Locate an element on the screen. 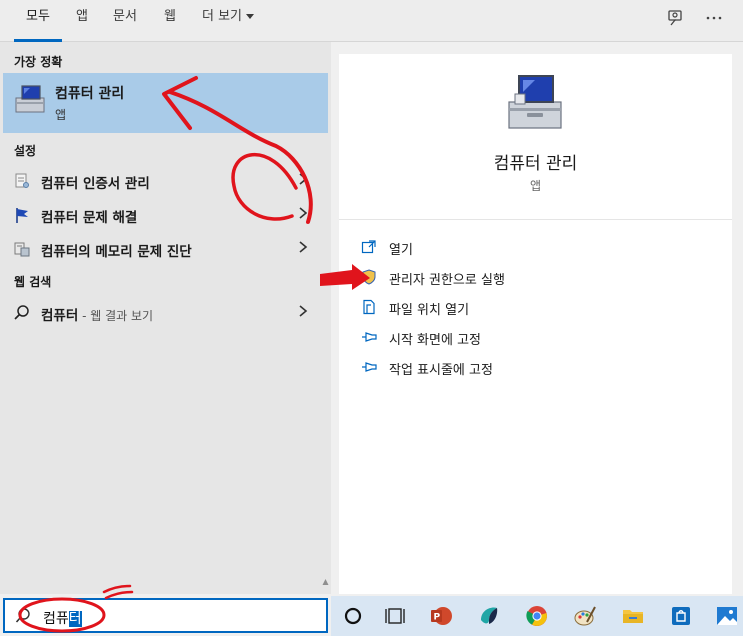  run-as-admin-icon is located at coordinates (369, 277).